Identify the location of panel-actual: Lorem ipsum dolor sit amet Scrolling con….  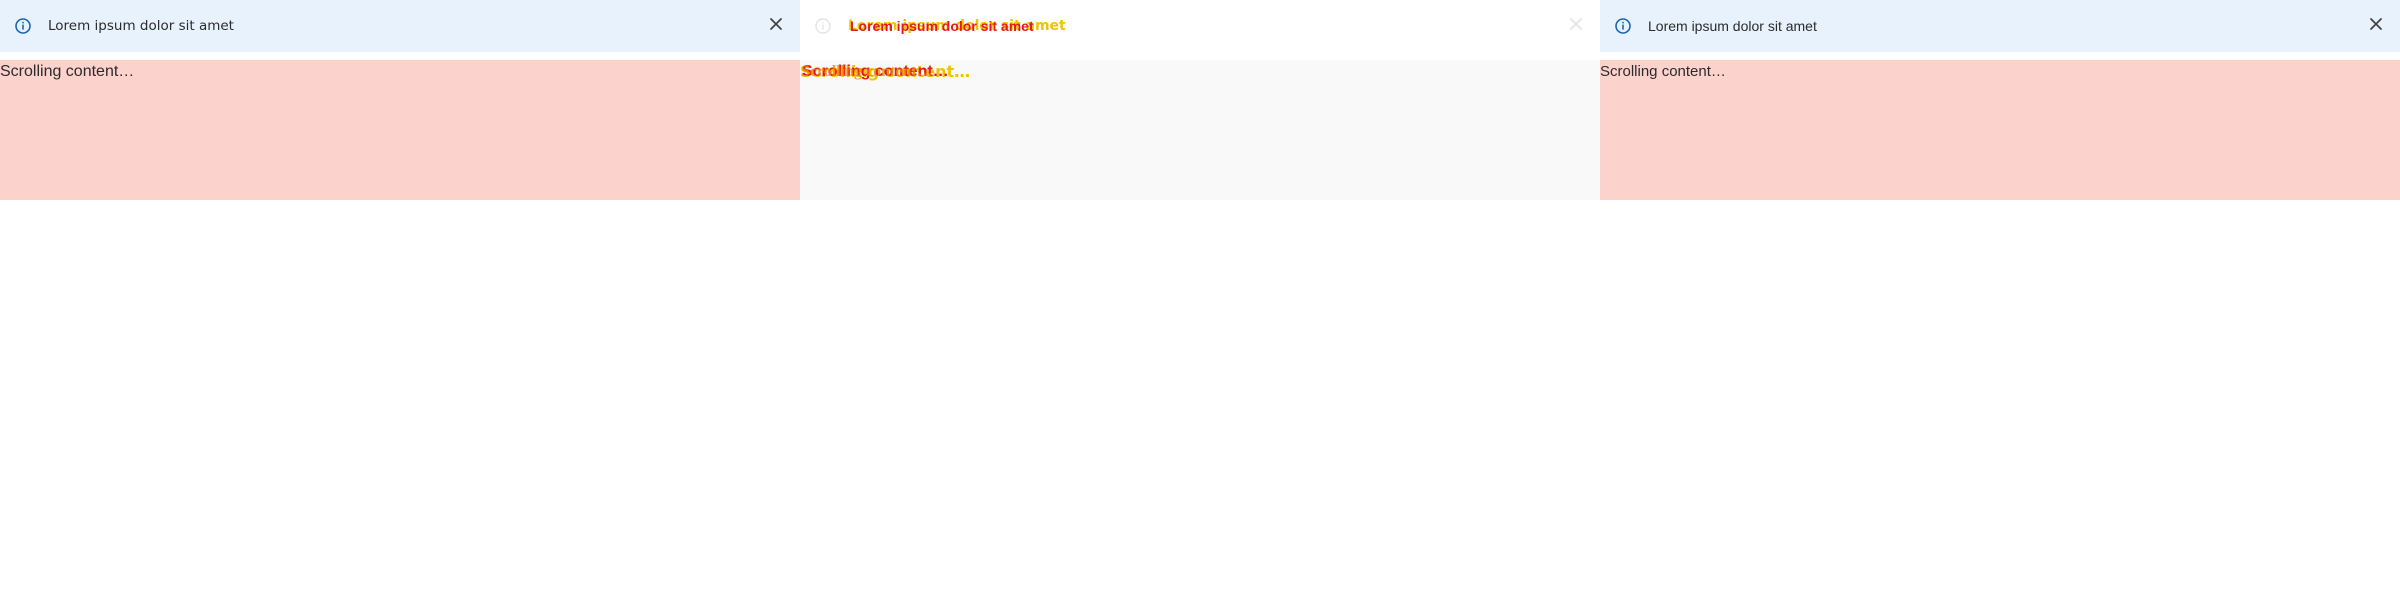
(2000, 100).